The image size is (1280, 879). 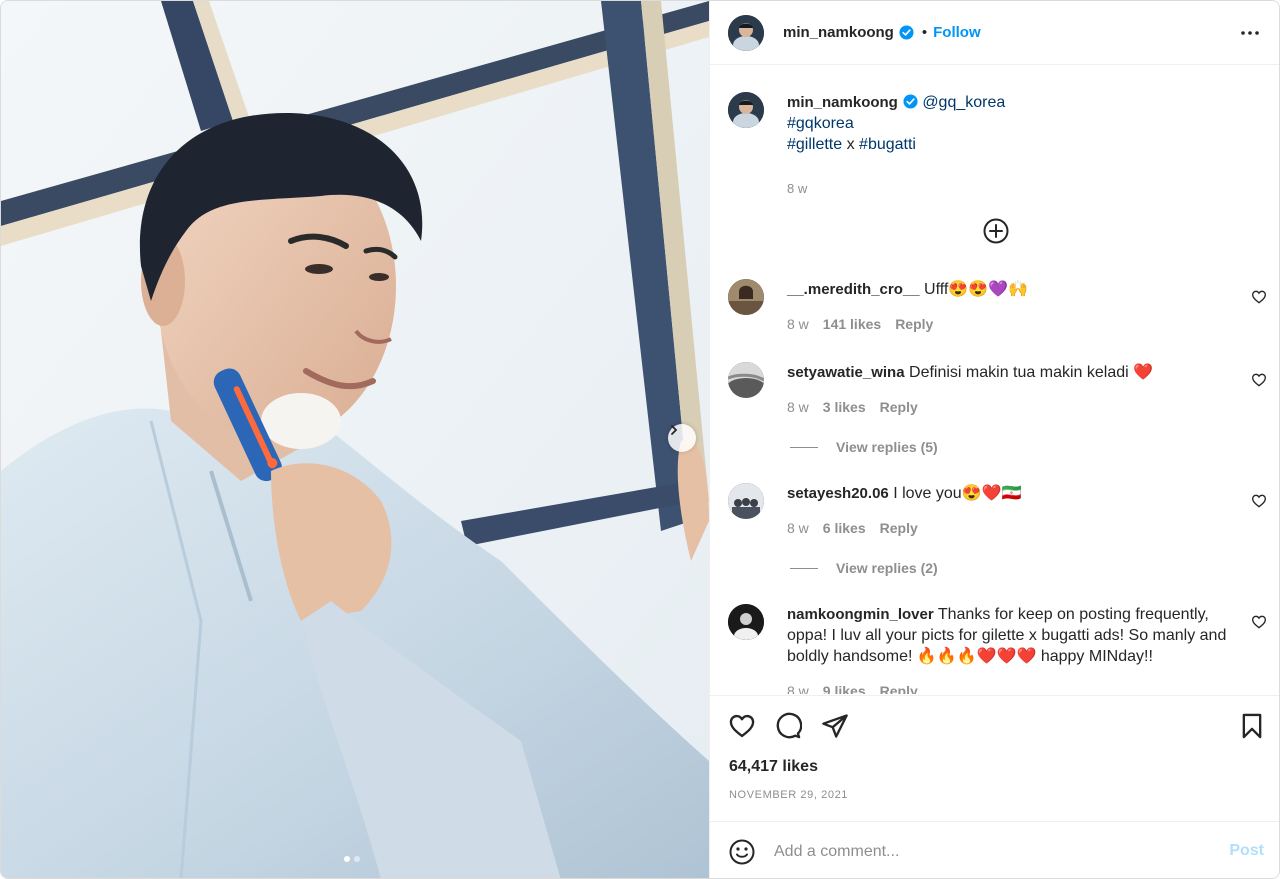 I want to click on caption-time: 8 w, so click(x=797, y=188).